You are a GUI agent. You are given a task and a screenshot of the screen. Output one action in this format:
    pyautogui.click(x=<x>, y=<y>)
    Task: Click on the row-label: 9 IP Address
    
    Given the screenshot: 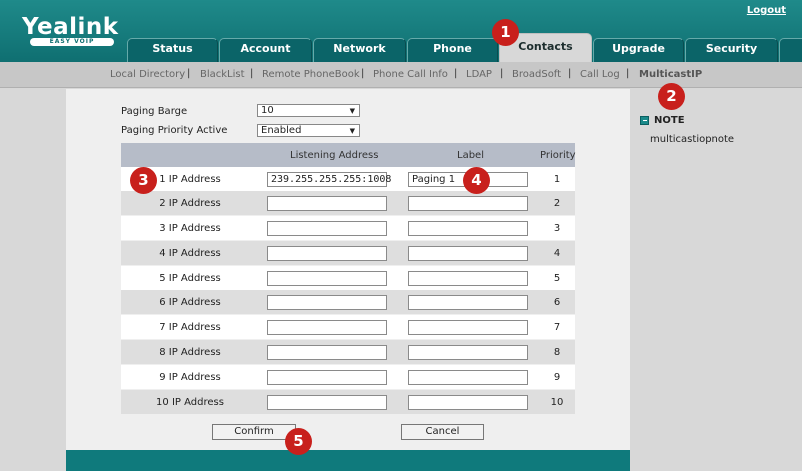 What is the action you would take?
    pyautogui.click(x=190, y=377)
    